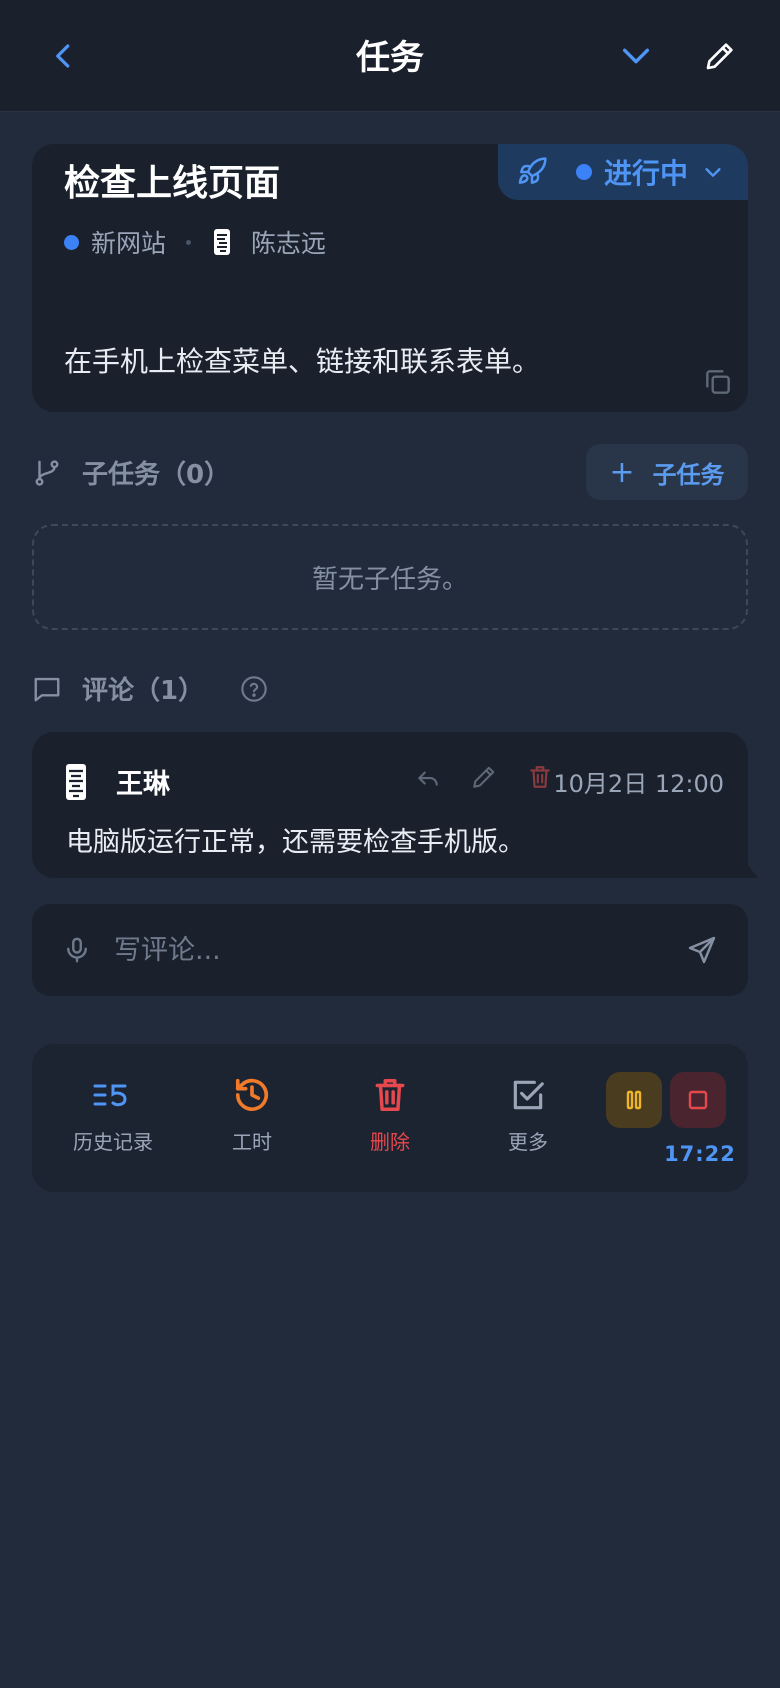  What do you see at coordinates (189, 242) in the screenshot?
I see `meta-separator` at bounding box center [189, 242].